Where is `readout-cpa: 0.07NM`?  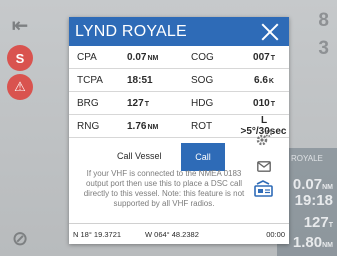 readout-cpa: 0.07NM is located at coordinates (312, 184).